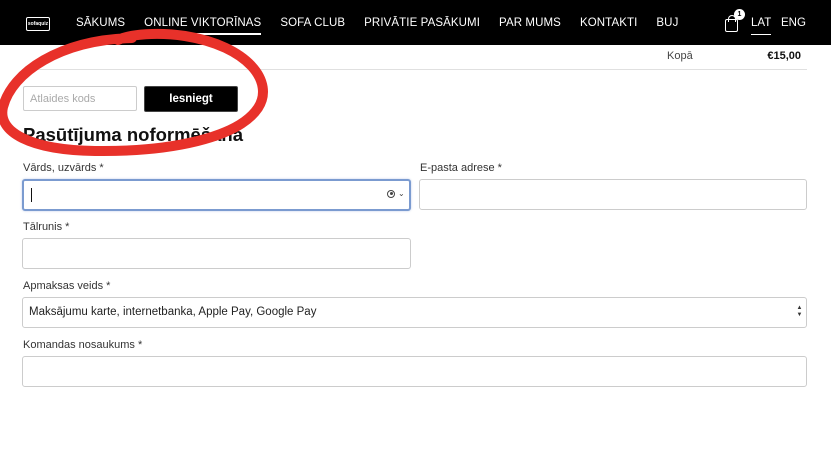  What do you see at coordinates (608, 23) in the screenshot?
I see `nav-item-kontakti: KONTAKTI` at bounding box center [608, 23].